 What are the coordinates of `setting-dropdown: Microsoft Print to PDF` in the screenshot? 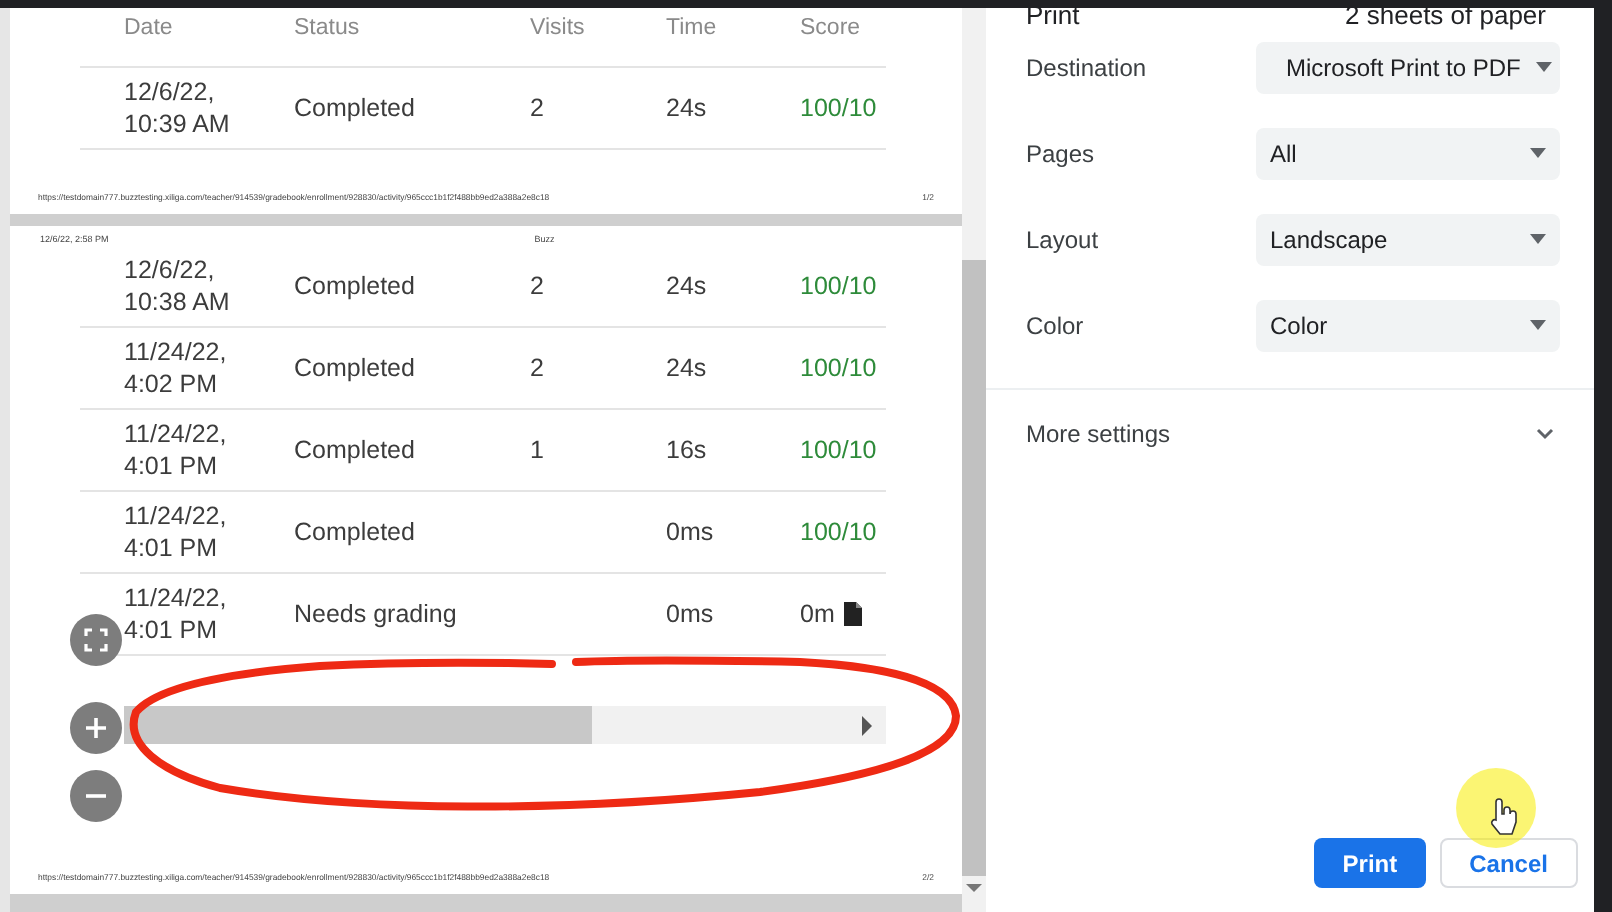 It's located at (1408, 67).